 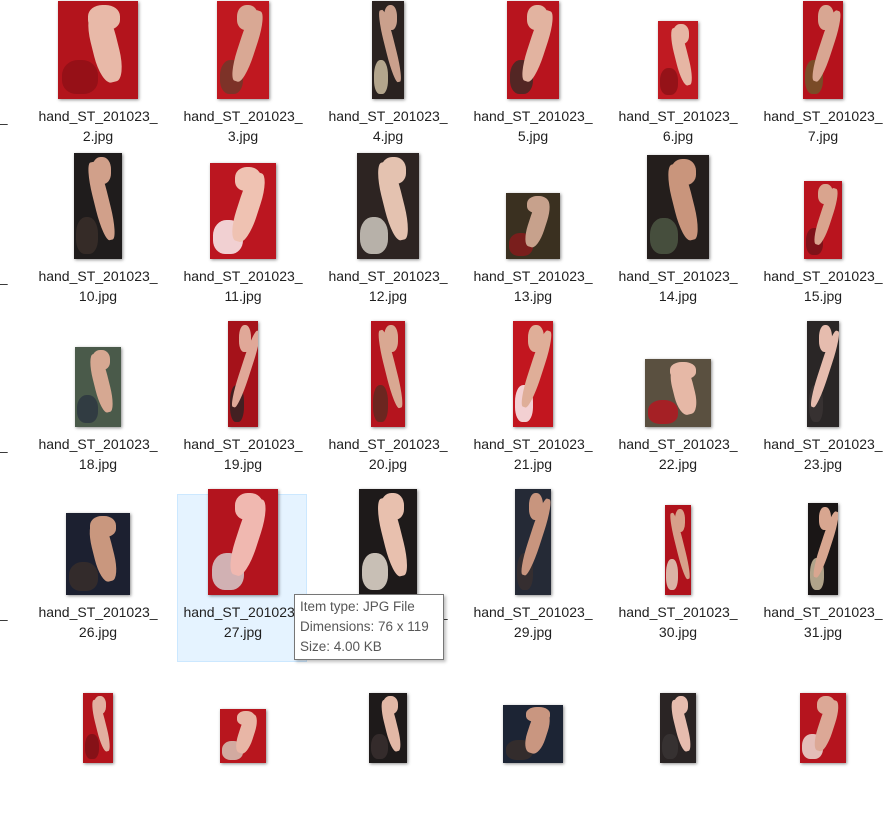 What do you see at coordinates (98, 286) in the screenshot?
I see `file-name: hand_ST_201023_ 10.jpg` at bounding box center [98, 286].